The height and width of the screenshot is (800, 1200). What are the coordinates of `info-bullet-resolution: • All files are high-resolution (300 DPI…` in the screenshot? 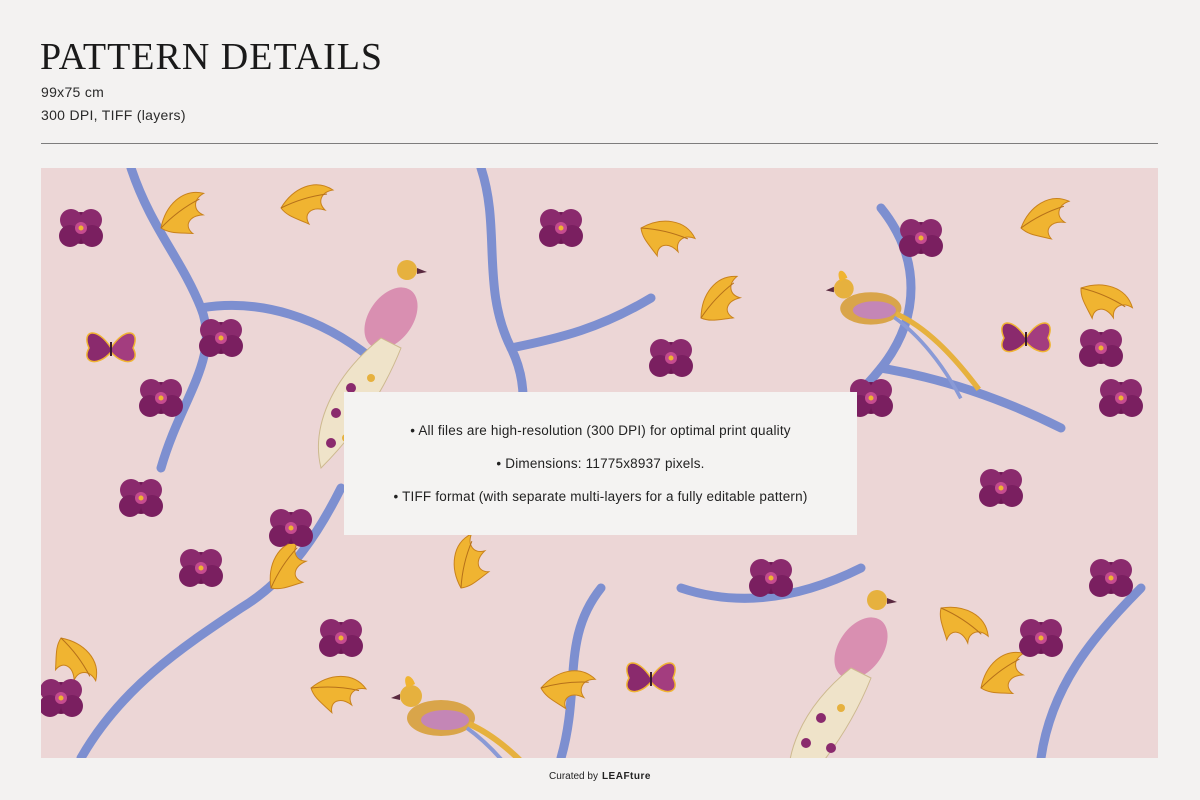 It's located at (600, 430).